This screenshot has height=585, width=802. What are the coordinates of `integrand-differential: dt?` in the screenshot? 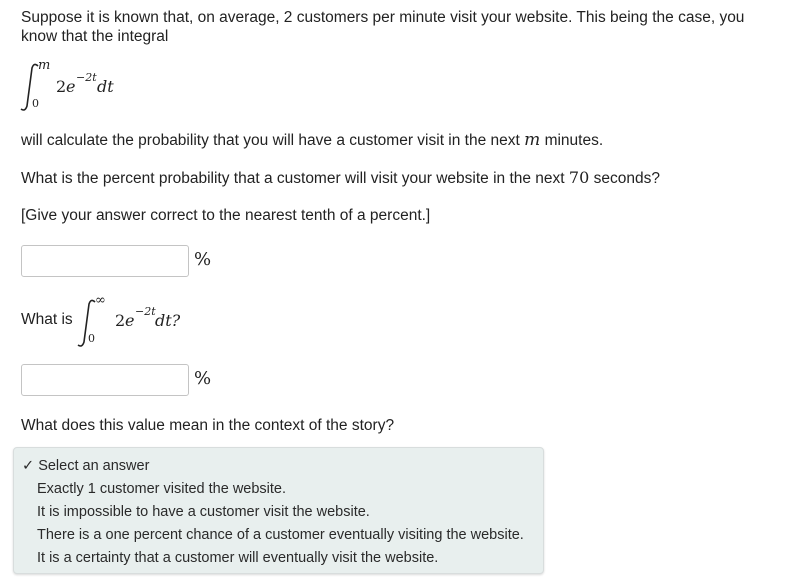 It's located at (168, 320).